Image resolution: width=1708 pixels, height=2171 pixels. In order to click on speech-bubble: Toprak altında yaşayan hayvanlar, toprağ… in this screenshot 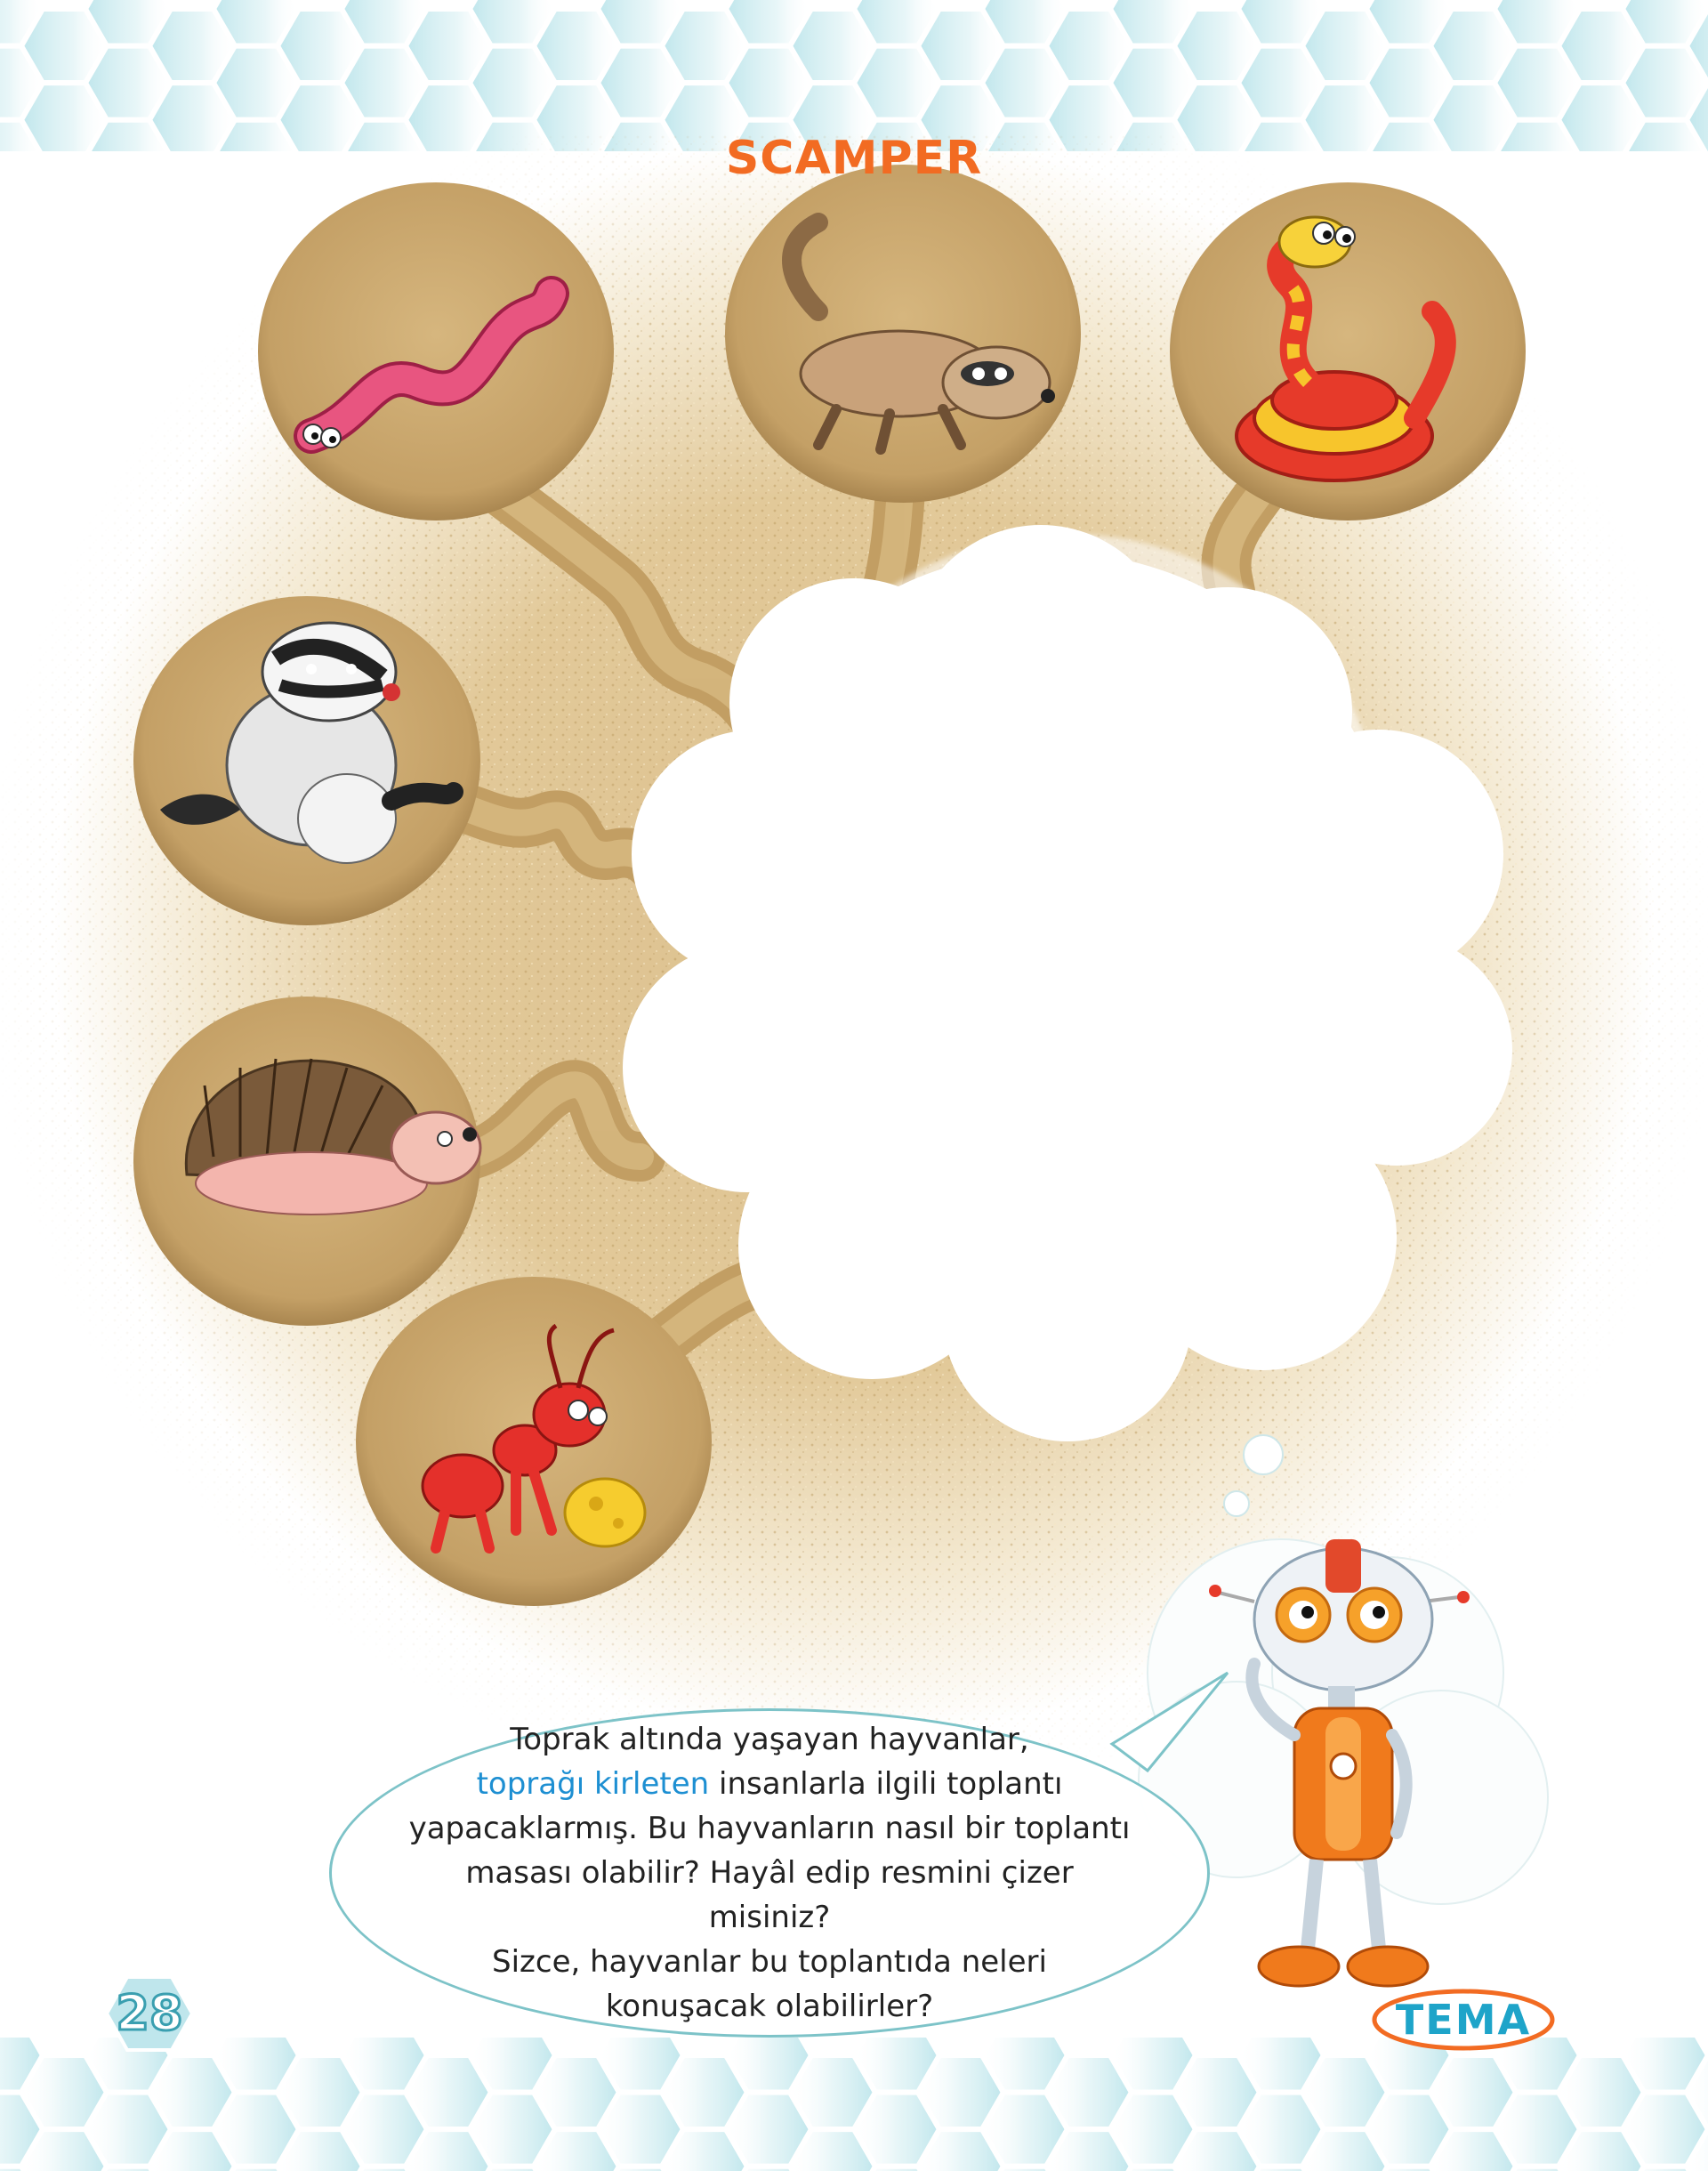, I will do `click(769, 1873)`.